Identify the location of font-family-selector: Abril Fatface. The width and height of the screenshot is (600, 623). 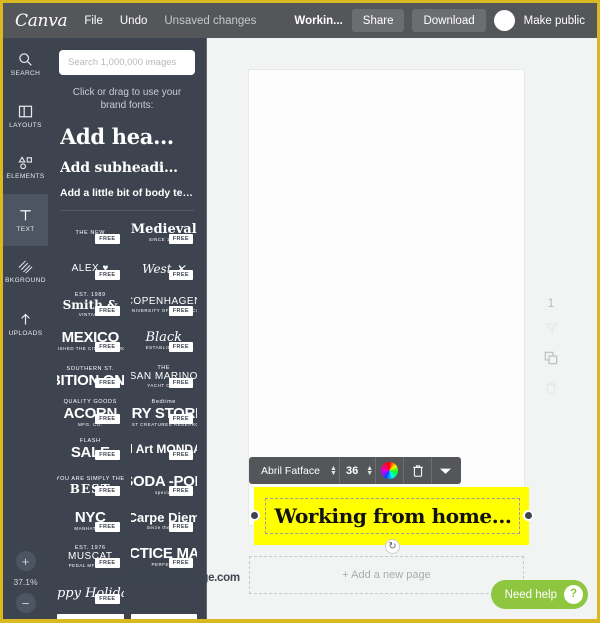
(289, 471).